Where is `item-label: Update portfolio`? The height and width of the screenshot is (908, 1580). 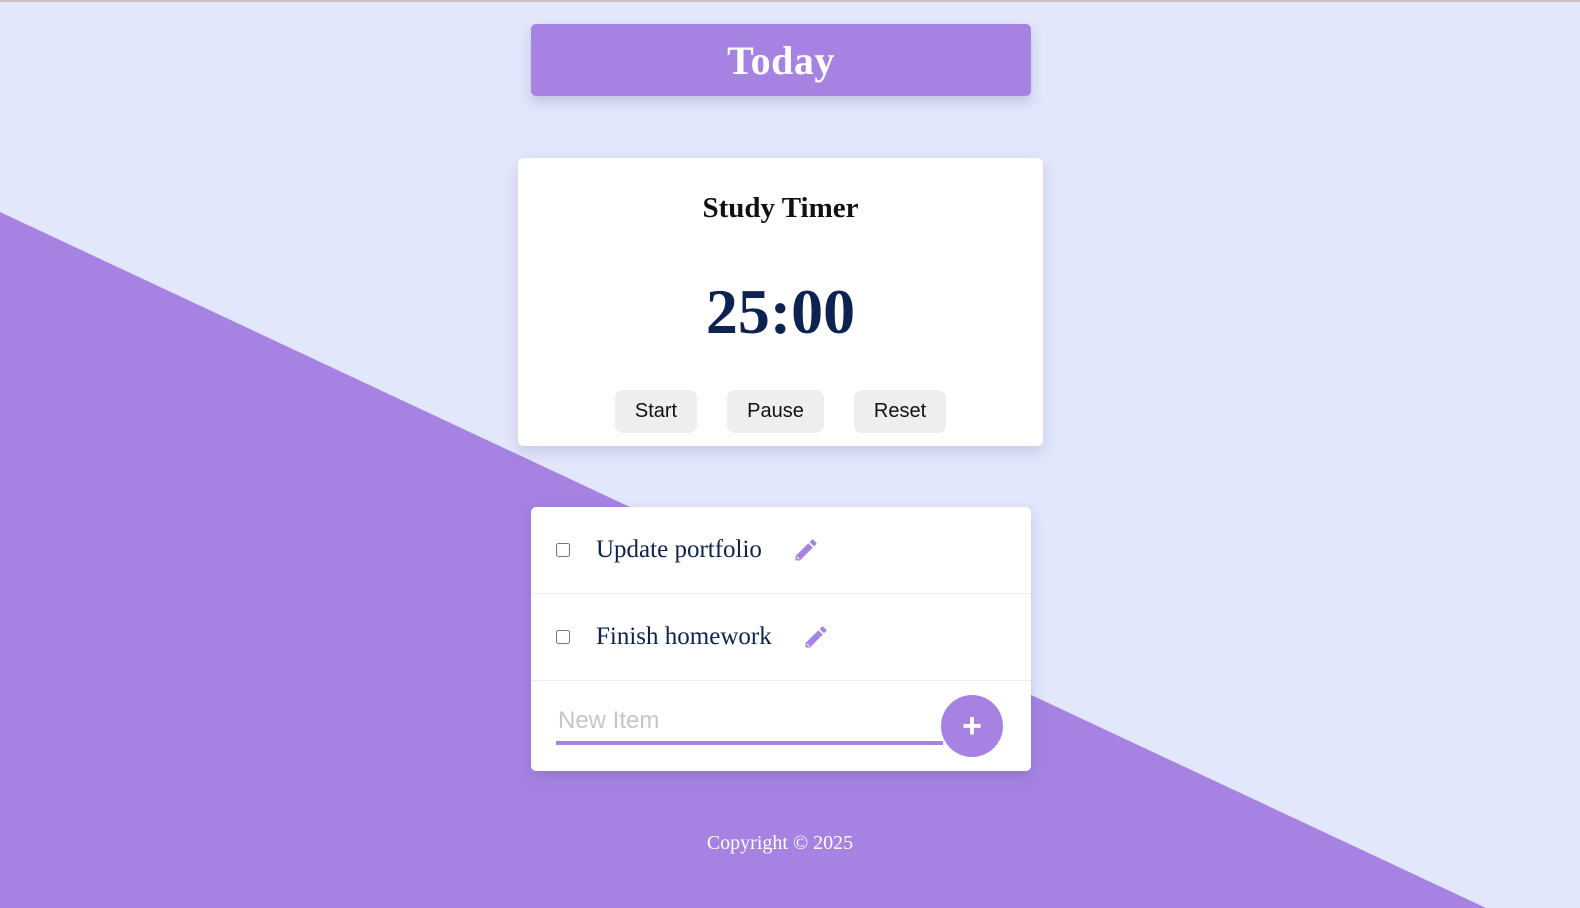
item-label: Update portfolio is located at coordinates (679, 549).